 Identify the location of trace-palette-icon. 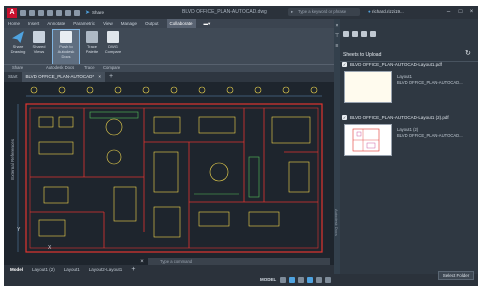
(92, 37).